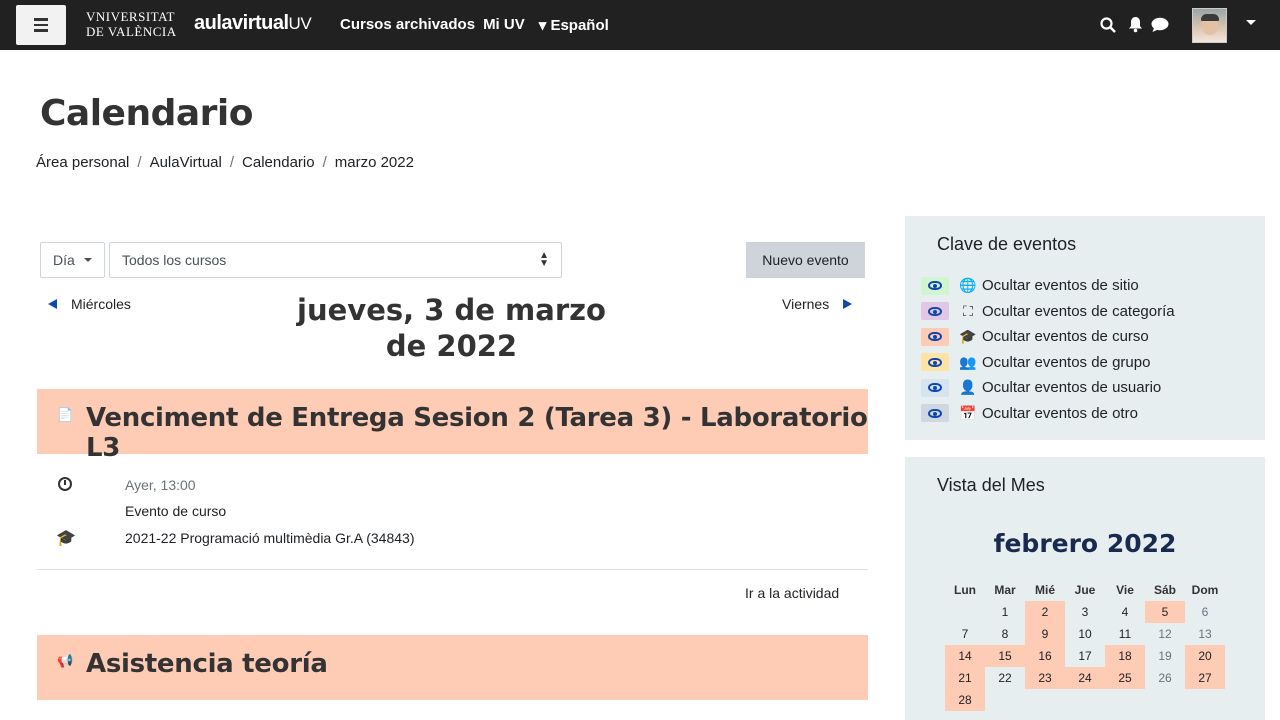 This screenshot has height=720, width=1280. I want to click on aulavirtual-logo: aulavirtualUV, so click(253, 23).